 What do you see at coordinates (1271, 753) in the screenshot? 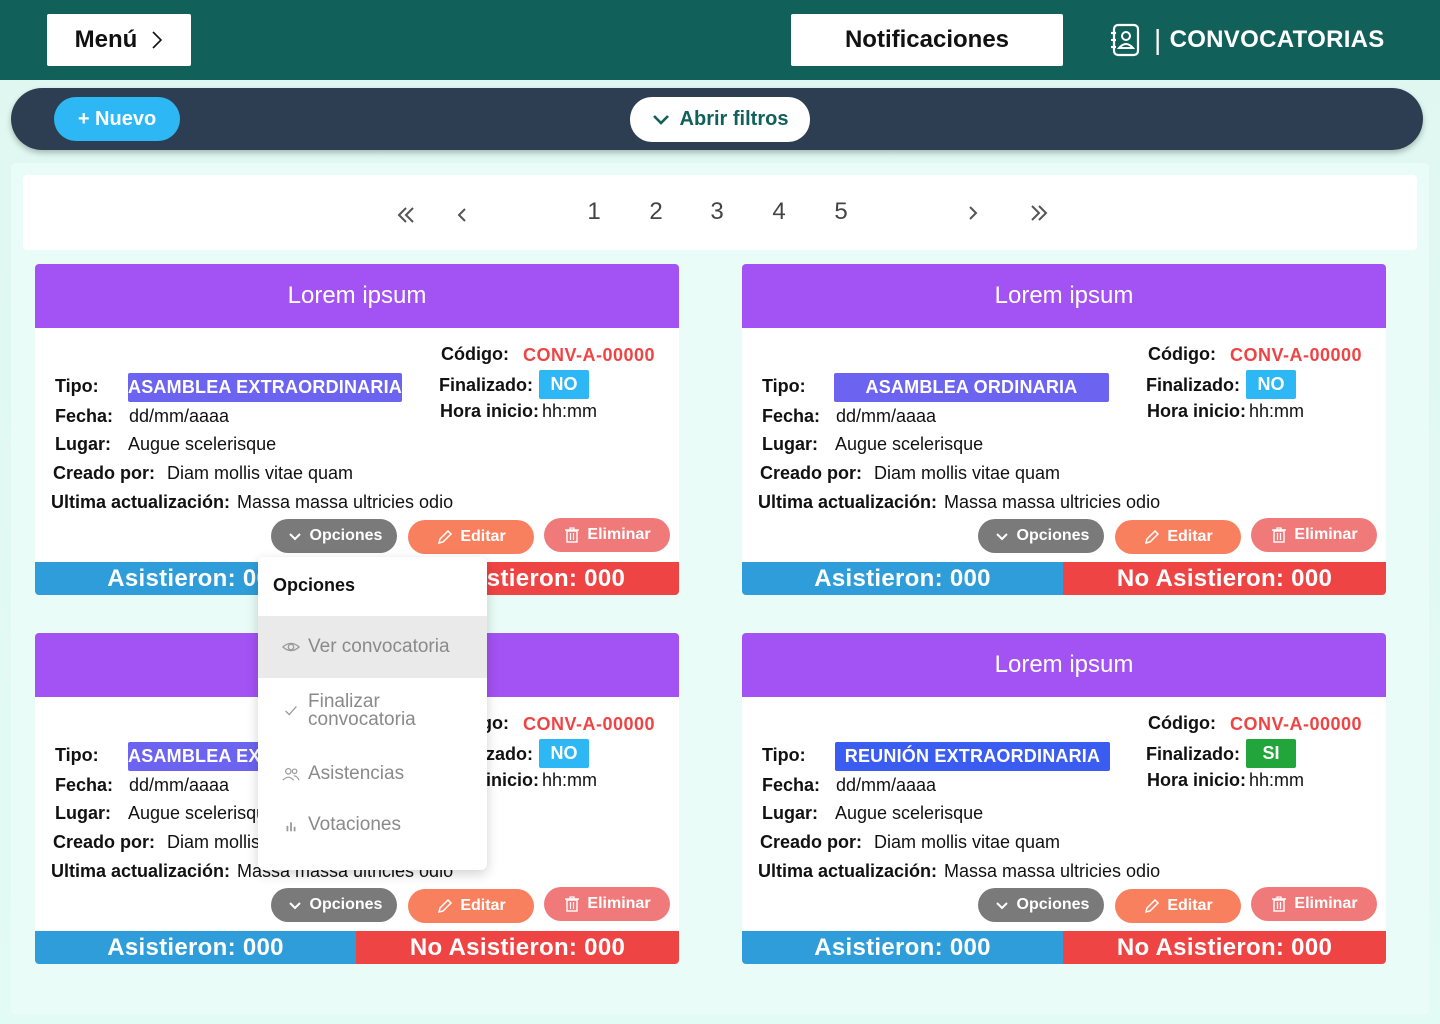
I see `finalizado-badge: SI` at bounding box center [1271, 753].